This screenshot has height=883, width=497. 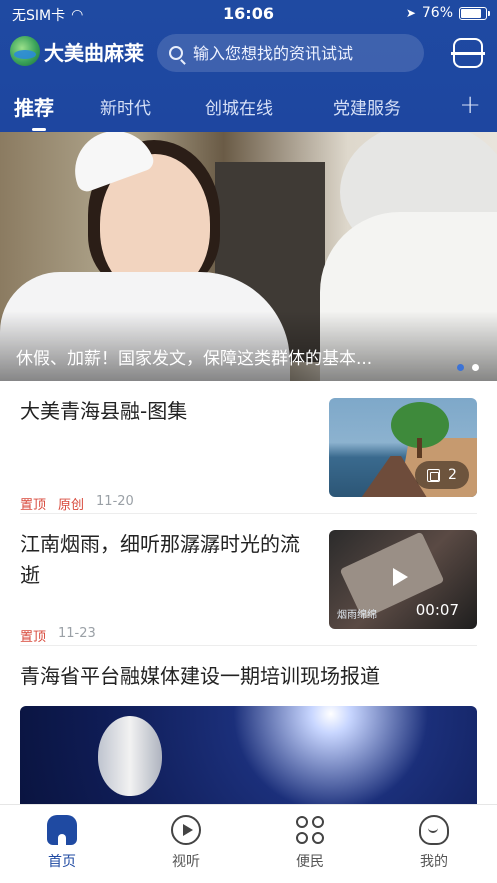 I want to click on bottom-tab-bar: 首页 视听 便民 我的, so click(x=248, y=843).